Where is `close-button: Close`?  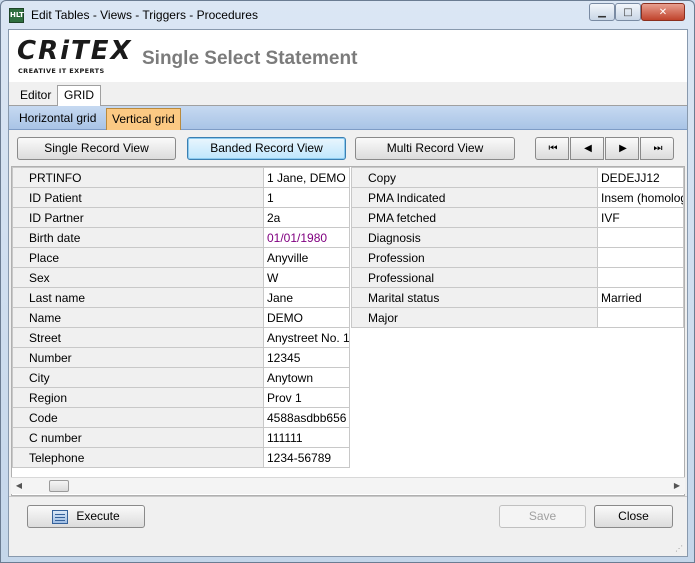
close-button: Close is located at coordinates (633, 516).